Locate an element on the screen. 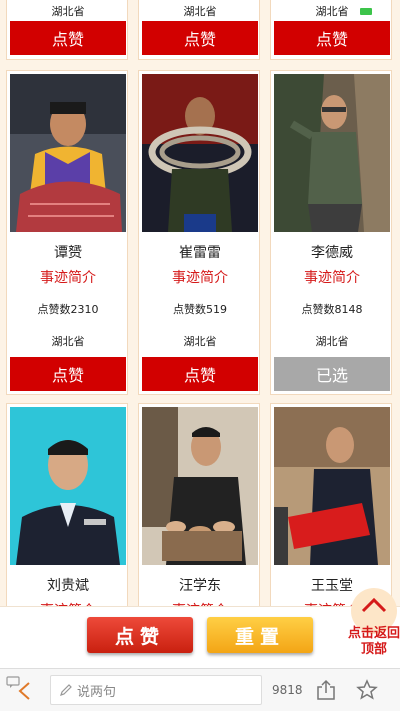  candidate-name: 谭赟 is located at coordinates (68, 253).